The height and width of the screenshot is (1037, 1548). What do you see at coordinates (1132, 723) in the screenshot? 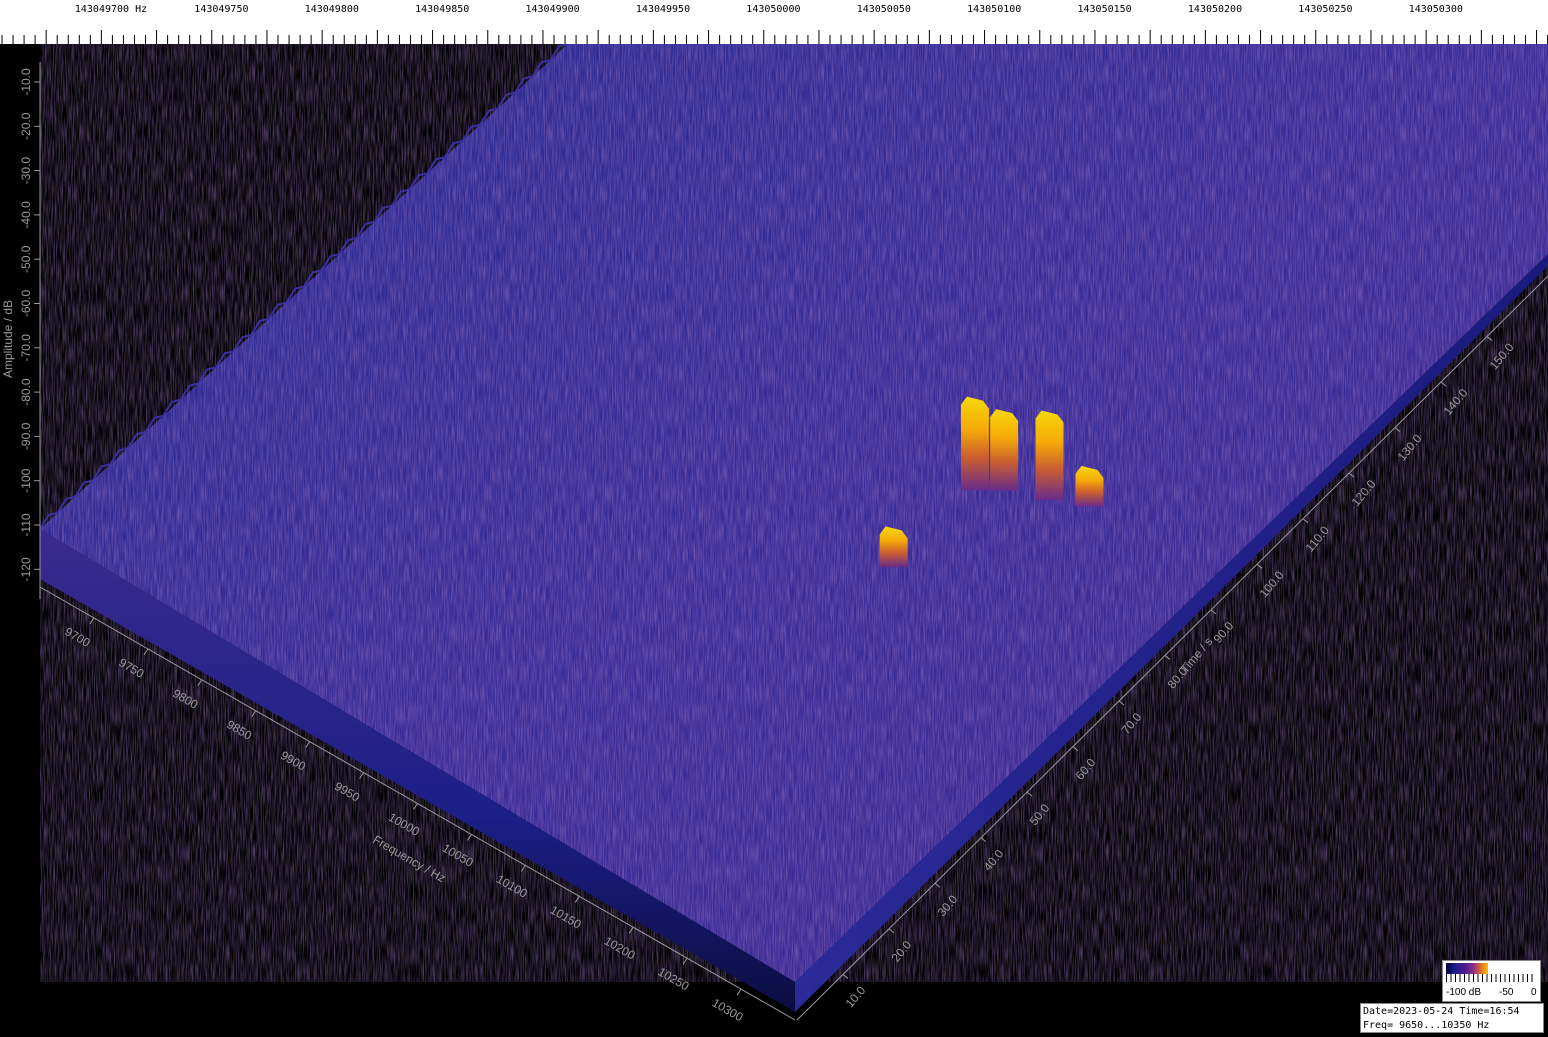
I see `time-tick-label: 70.0` at bounding box center [1132, 723].